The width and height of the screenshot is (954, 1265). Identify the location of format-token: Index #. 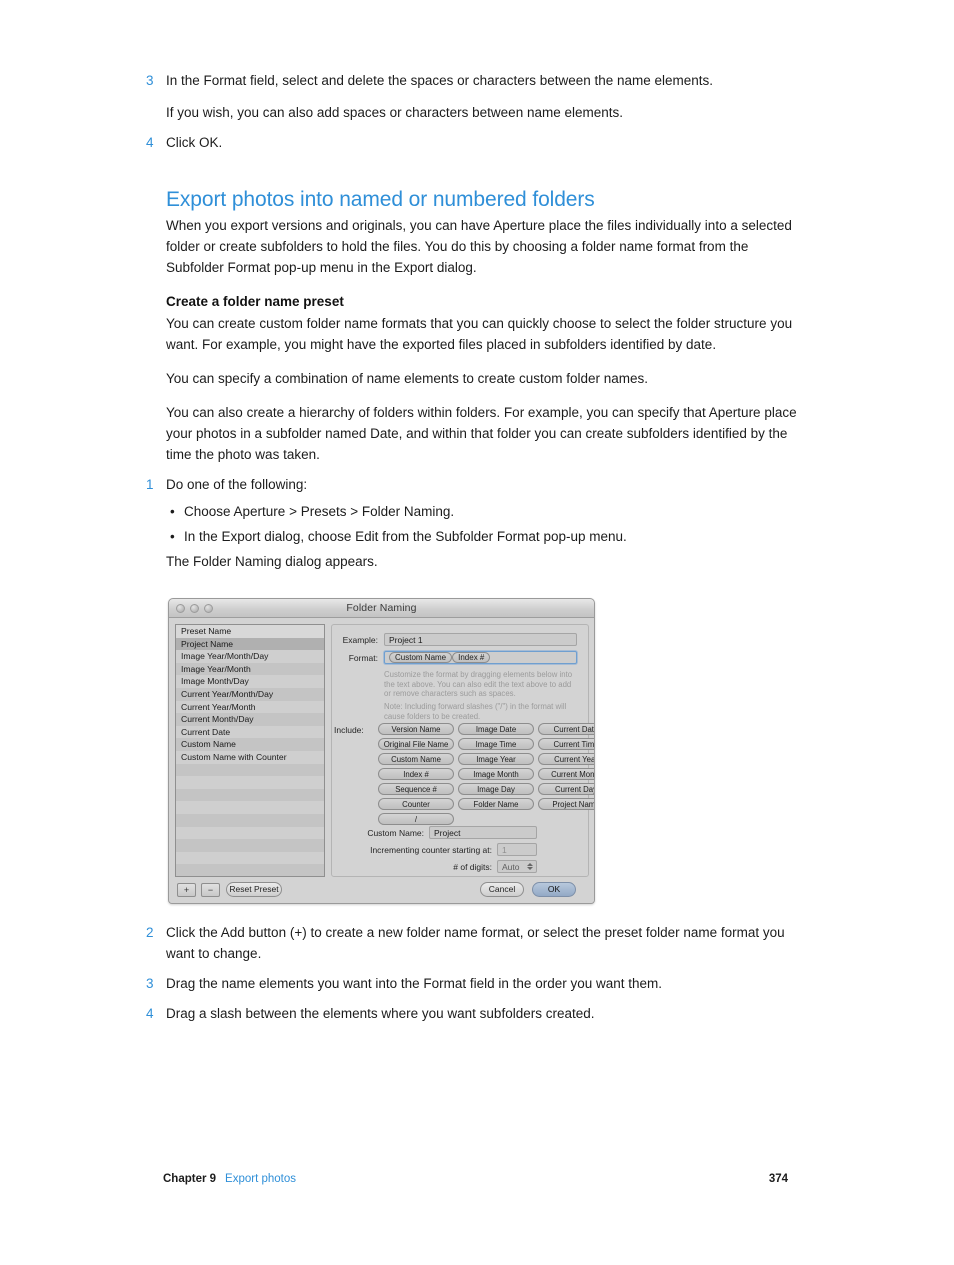
(471, 657).